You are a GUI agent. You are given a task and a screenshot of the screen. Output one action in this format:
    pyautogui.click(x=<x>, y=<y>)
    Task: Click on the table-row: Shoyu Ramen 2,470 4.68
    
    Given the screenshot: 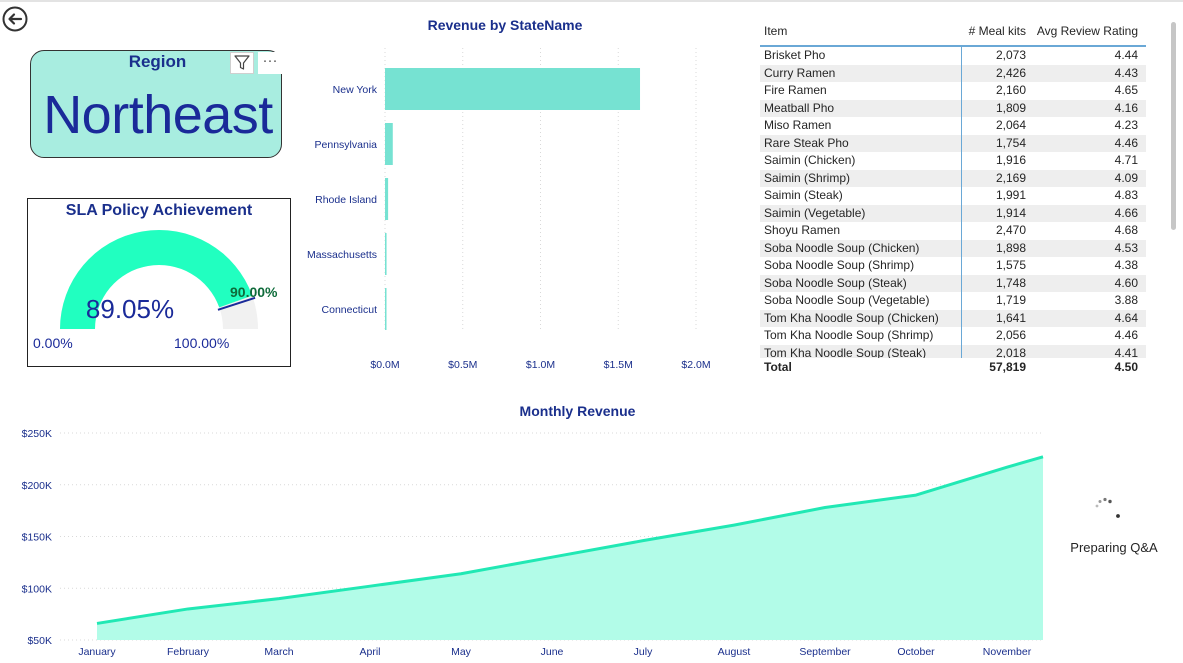 What is the action you would take?
    pyautogui.click(x=953, y=231)
    